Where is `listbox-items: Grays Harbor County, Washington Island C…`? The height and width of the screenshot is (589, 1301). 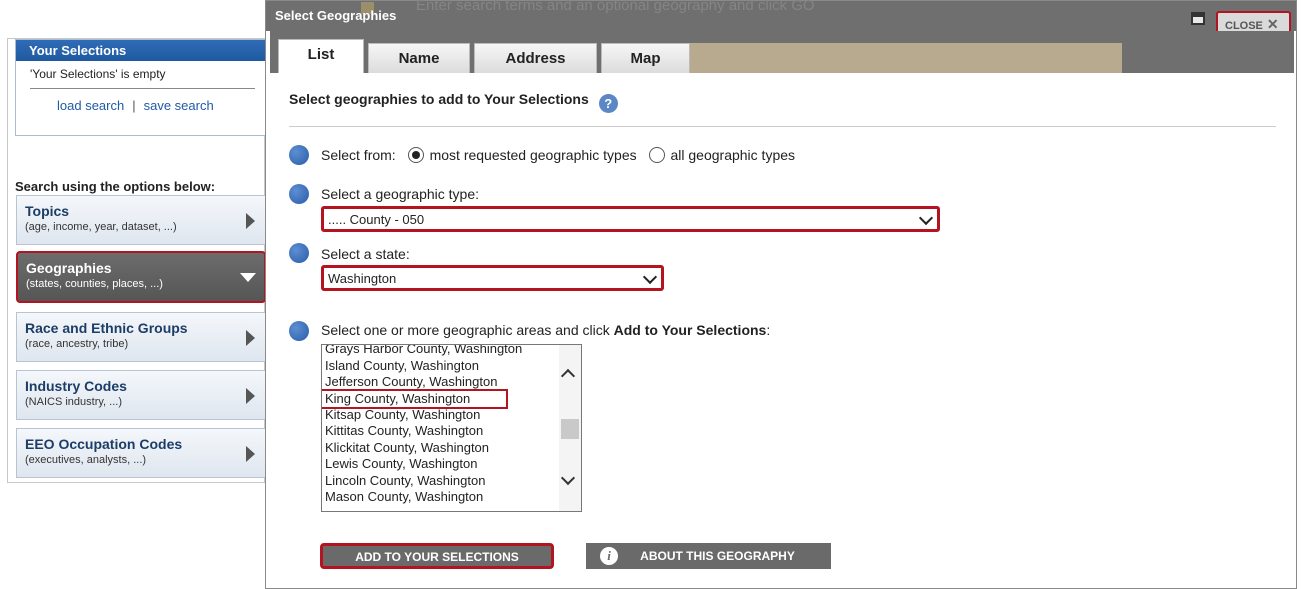 listbox-items: Grays Harbor County, Washington Island C… is located at coordinates (441, 425).